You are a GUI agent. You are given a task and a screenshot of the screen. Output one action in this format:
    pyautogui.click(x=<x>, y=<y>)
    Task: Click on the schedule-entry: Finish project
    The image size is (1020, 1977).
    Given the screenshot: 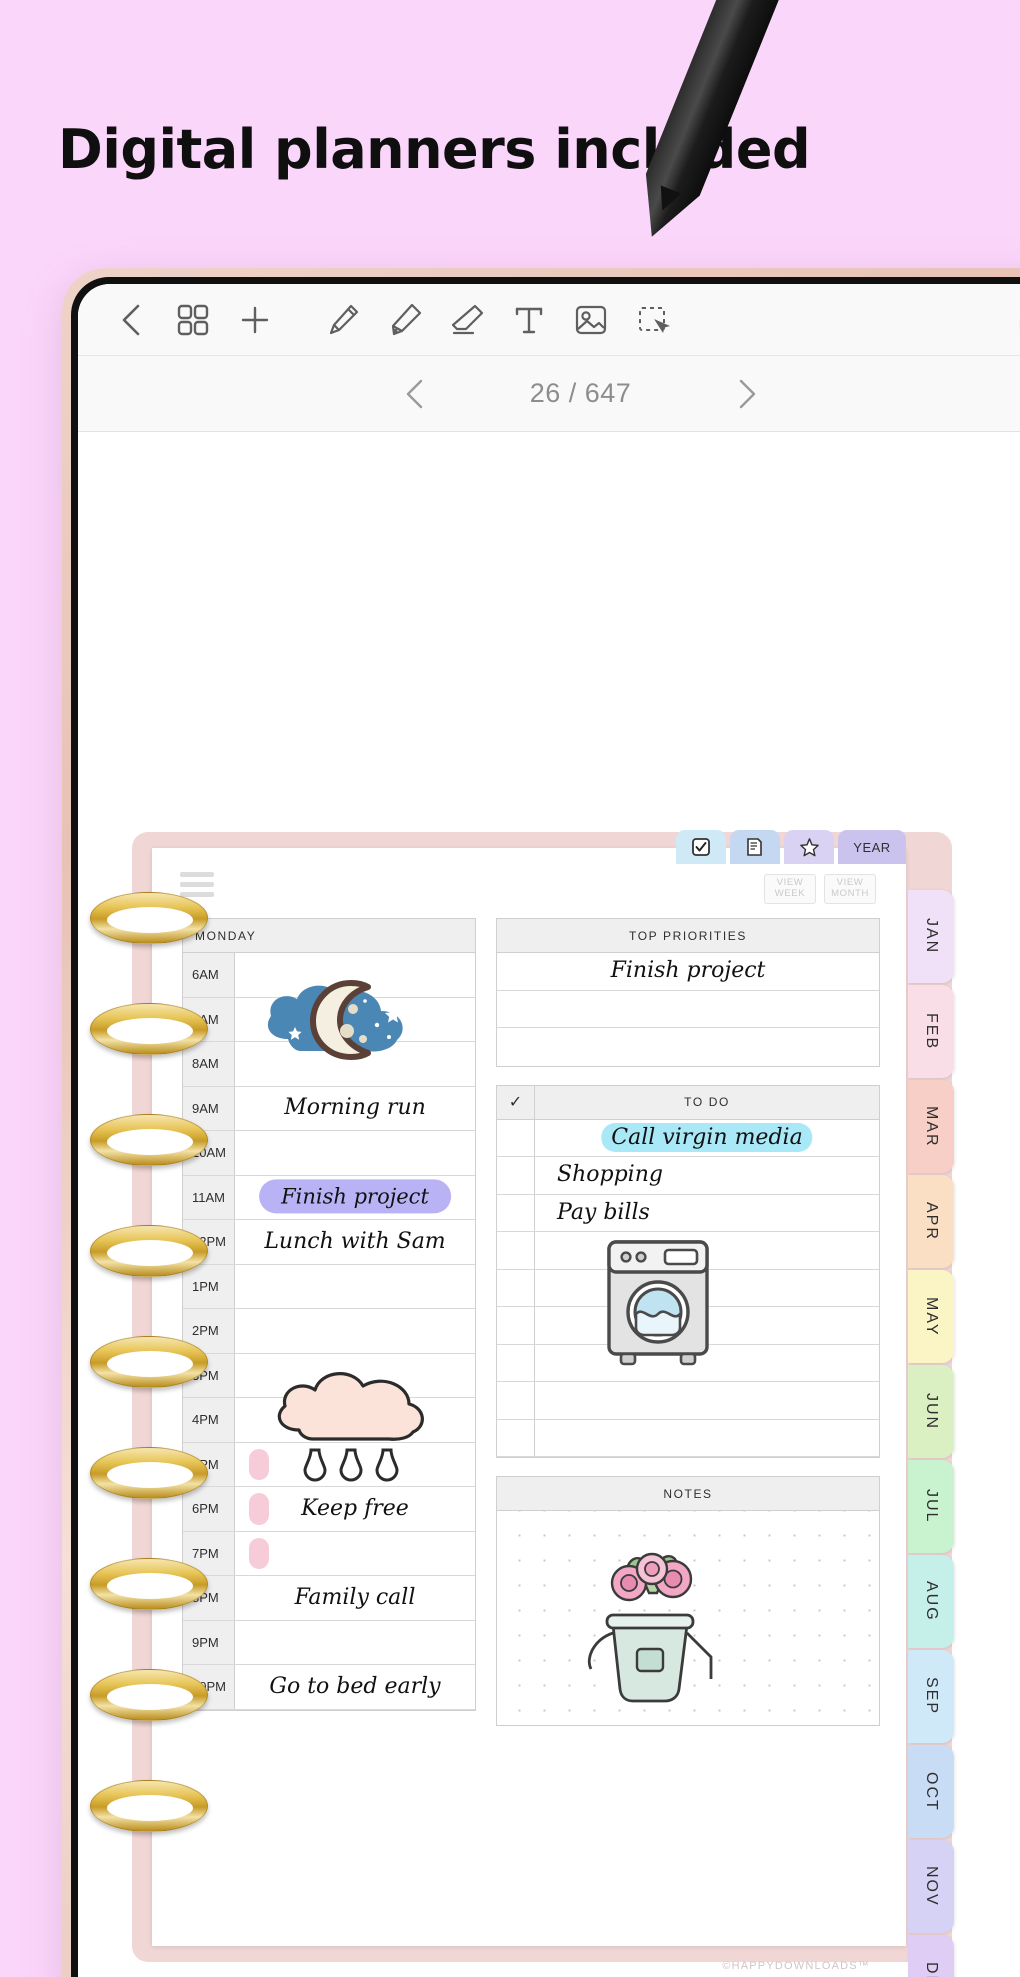 What is the action you would take?
    pyautogui.click(x=355, y=1198)
    